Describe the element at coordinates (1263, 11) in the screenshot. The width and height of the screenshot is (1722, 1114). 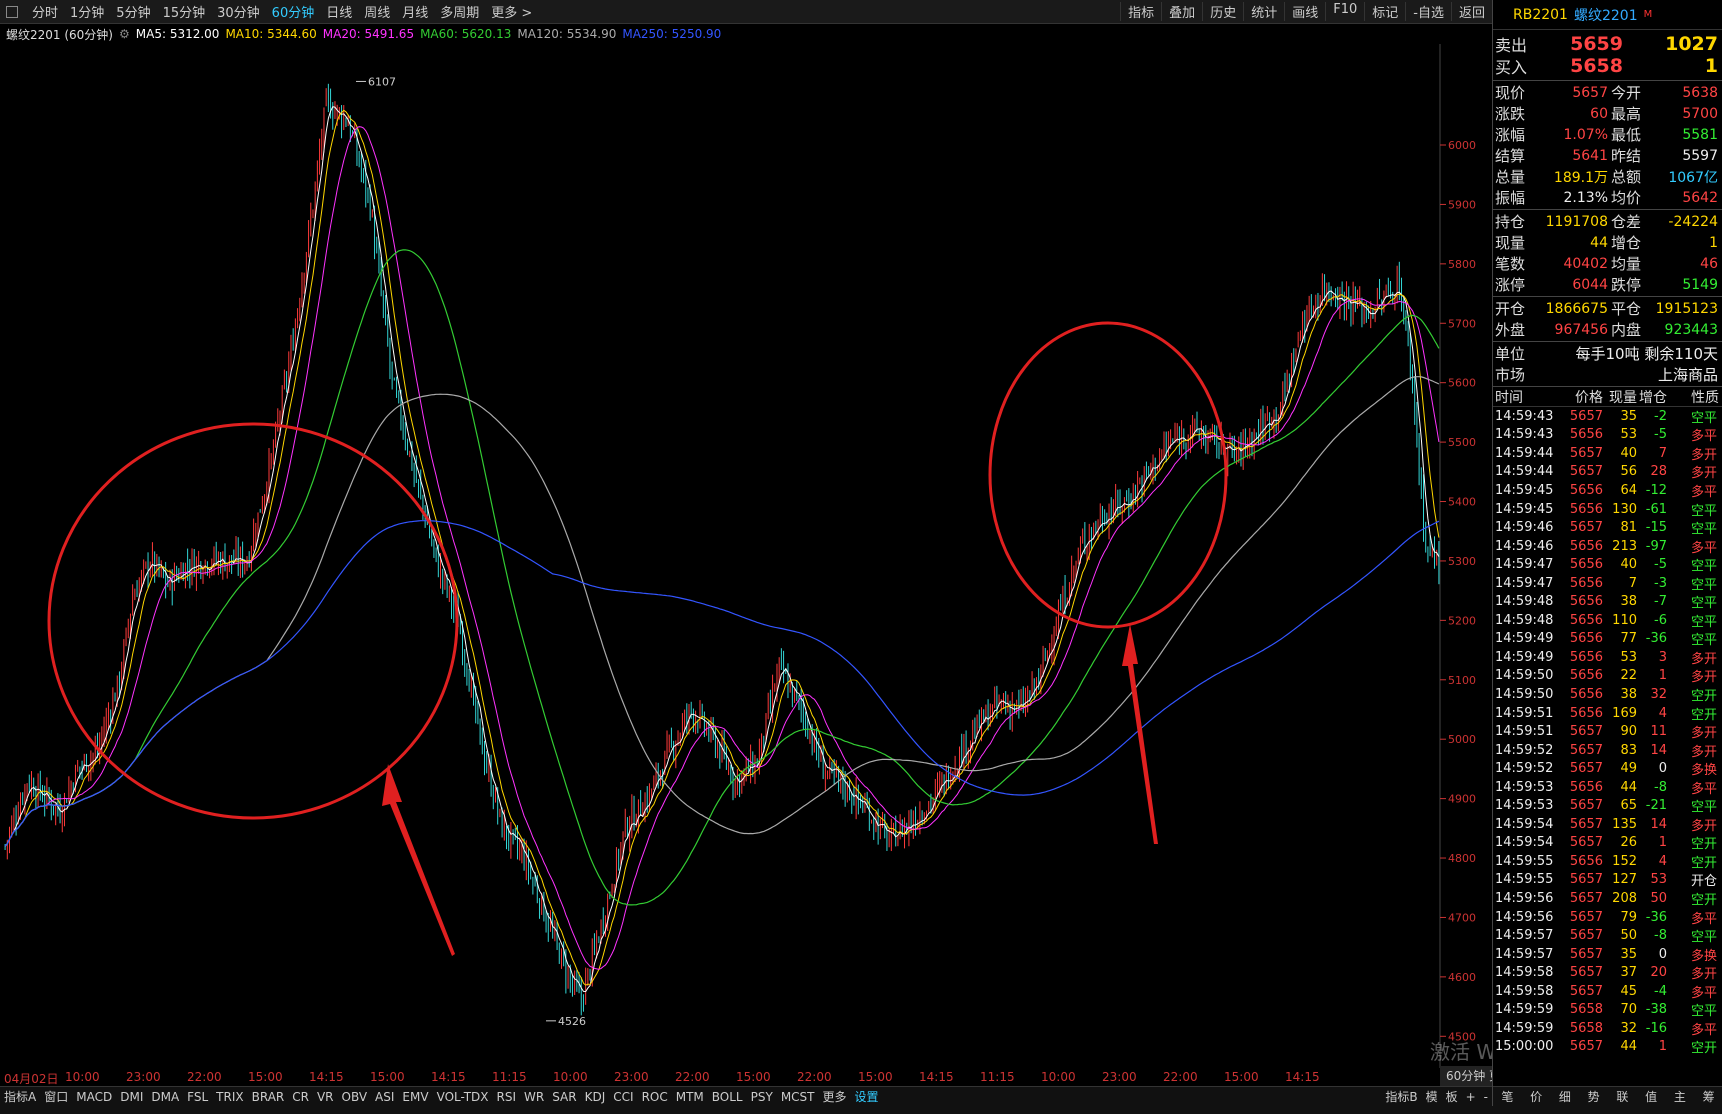
I see `tool-button-3: 统计` at that location.